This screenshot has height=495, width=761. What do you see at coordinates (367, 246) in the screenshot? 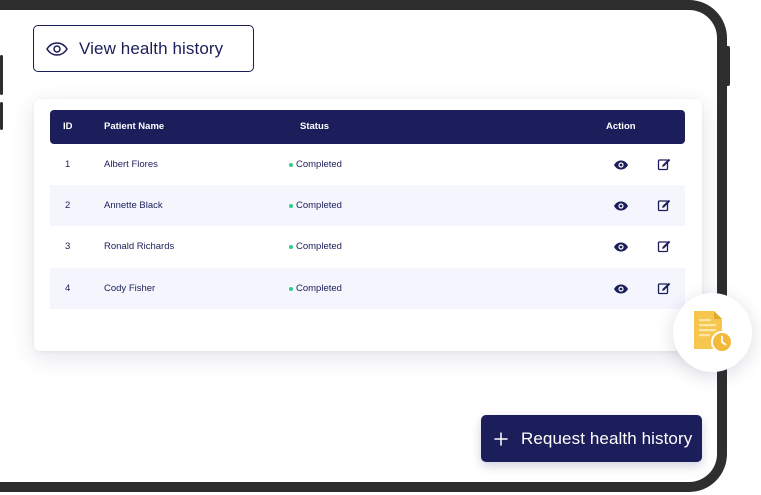
I see `table-row: 3 Ronald Richards Completed` at bounding box center [367, 246].